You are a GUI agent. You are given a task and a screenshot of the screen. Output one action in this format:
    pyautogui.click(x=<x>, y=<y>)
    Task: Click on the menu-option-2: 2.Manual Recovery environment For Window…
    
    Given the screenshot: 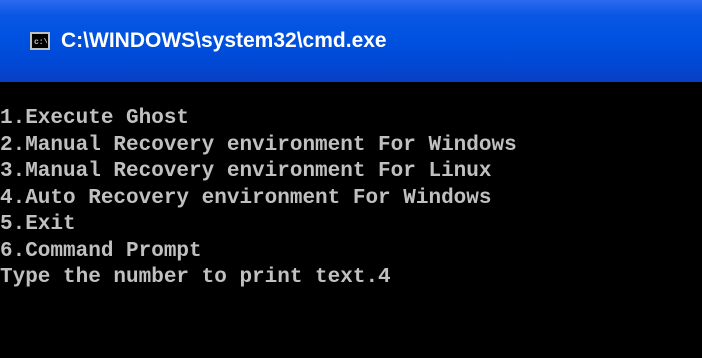 What is the action you would take?
    pyautogui.click(x=258, y=145)
    